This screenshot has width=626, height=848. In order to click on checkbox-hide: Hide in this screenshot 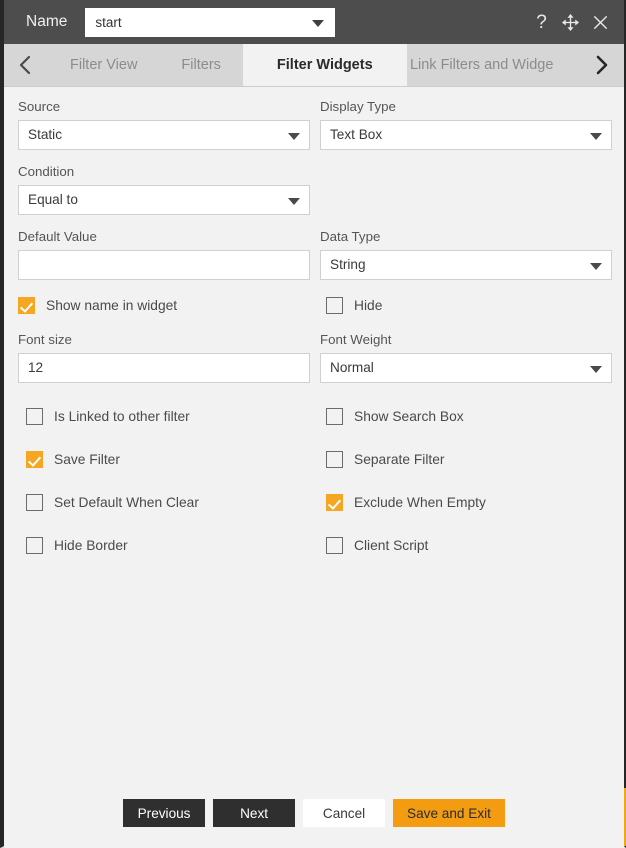, I will do `click(466, 306)`.